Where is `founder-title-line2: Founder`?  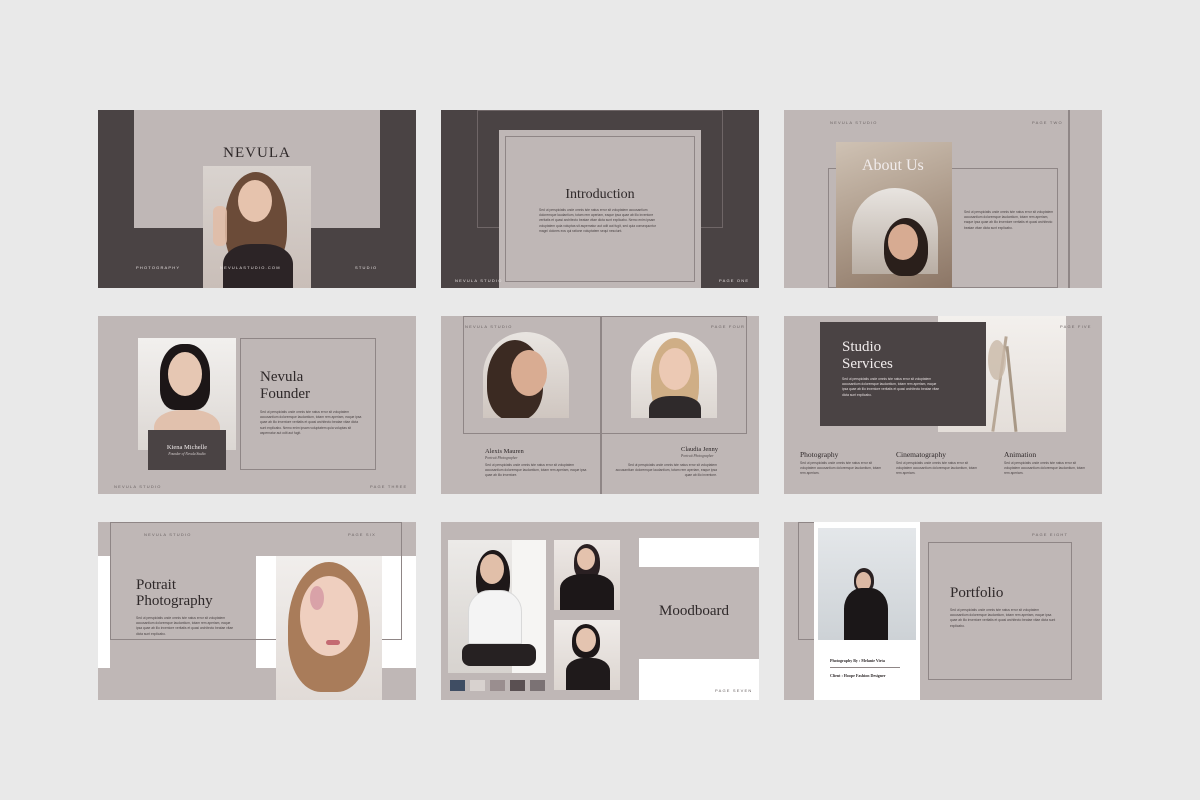 founder-title-line2: Founder is located at coordinates (285, 394).